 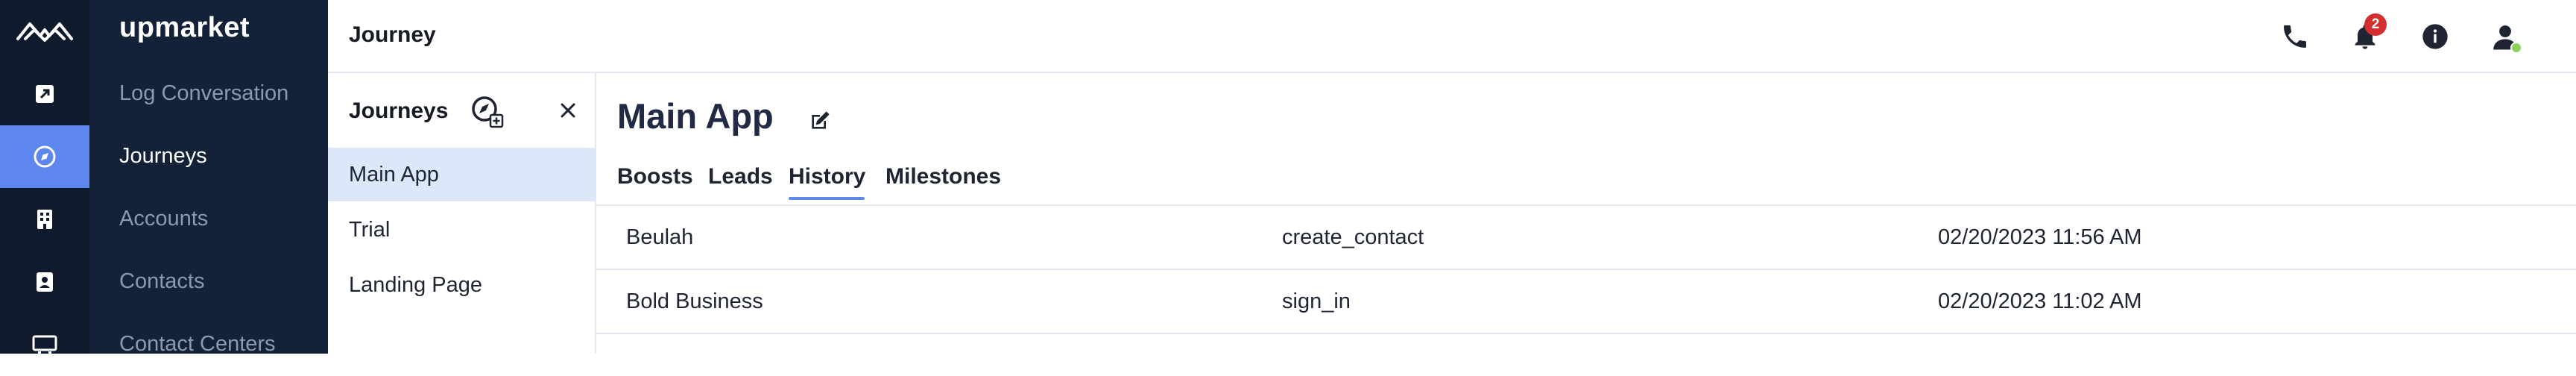 What do you see at coordinates (461, 230) in the screenshot?
I see `journey-item-trial: Trial` at bounding box center [461, 230].